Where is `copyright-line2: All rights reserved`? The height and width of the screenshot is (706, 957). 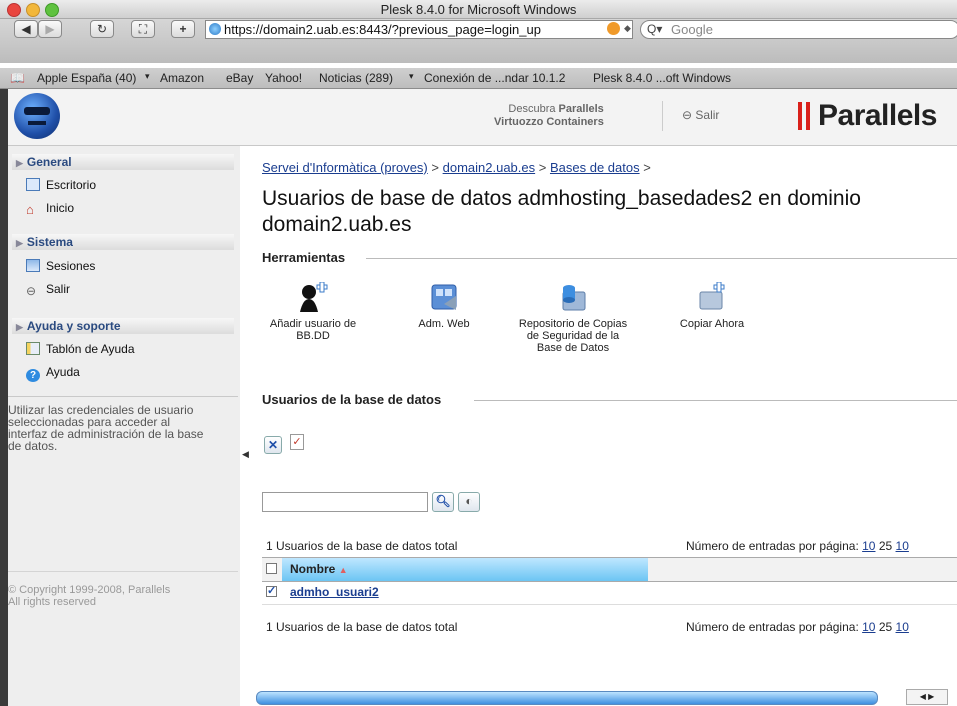
copyright-line2: All rights reserved is located at coordinates (52, 602).